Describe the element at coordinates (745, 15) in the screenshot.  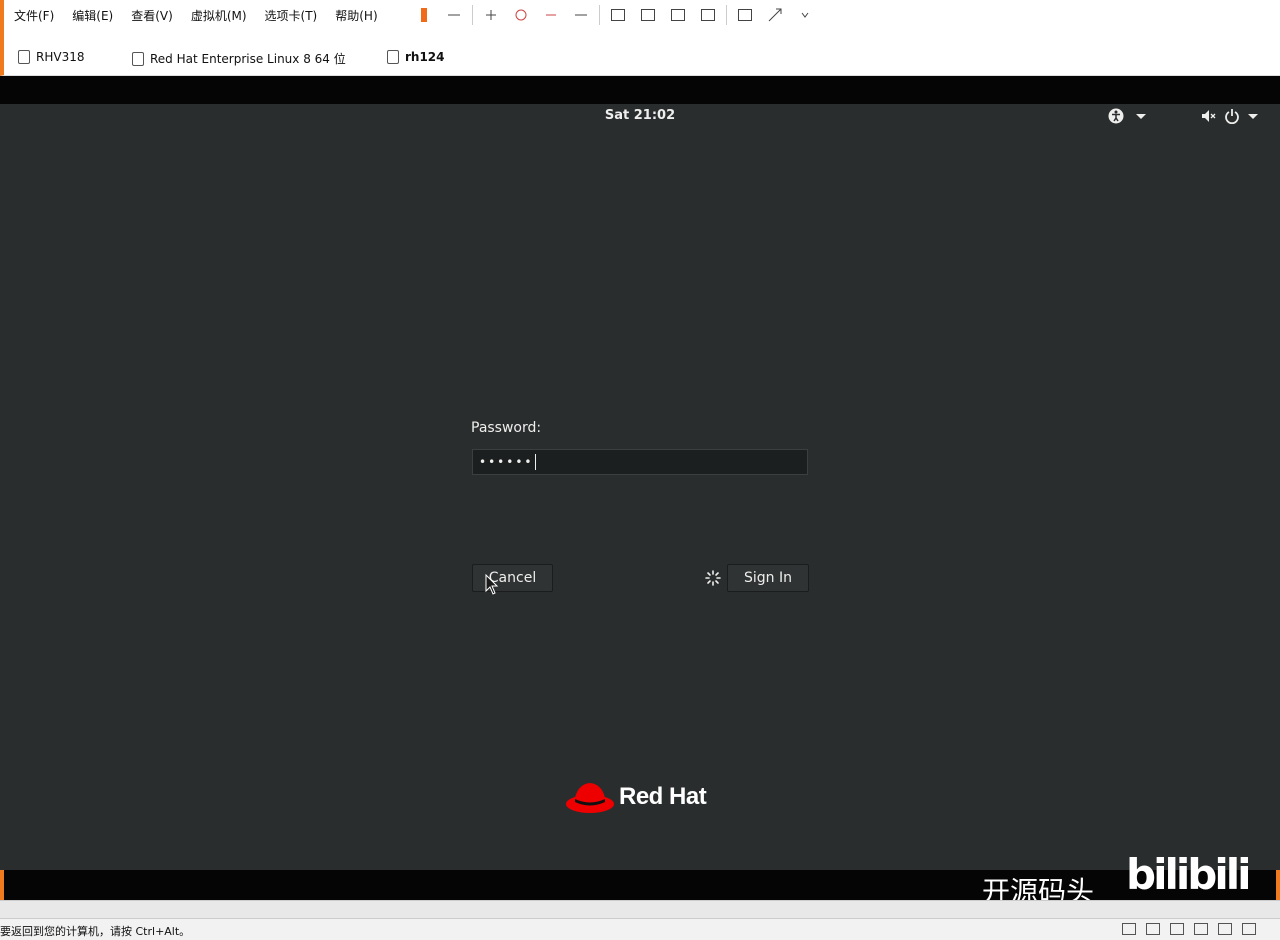
I see `thumbnail-icon` at that location.